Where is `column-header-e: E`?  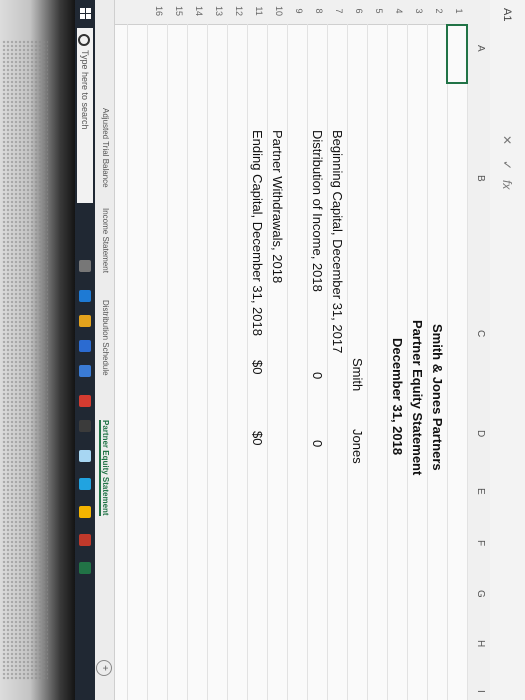
column-header-e: E is located at coordinates (480, 491).